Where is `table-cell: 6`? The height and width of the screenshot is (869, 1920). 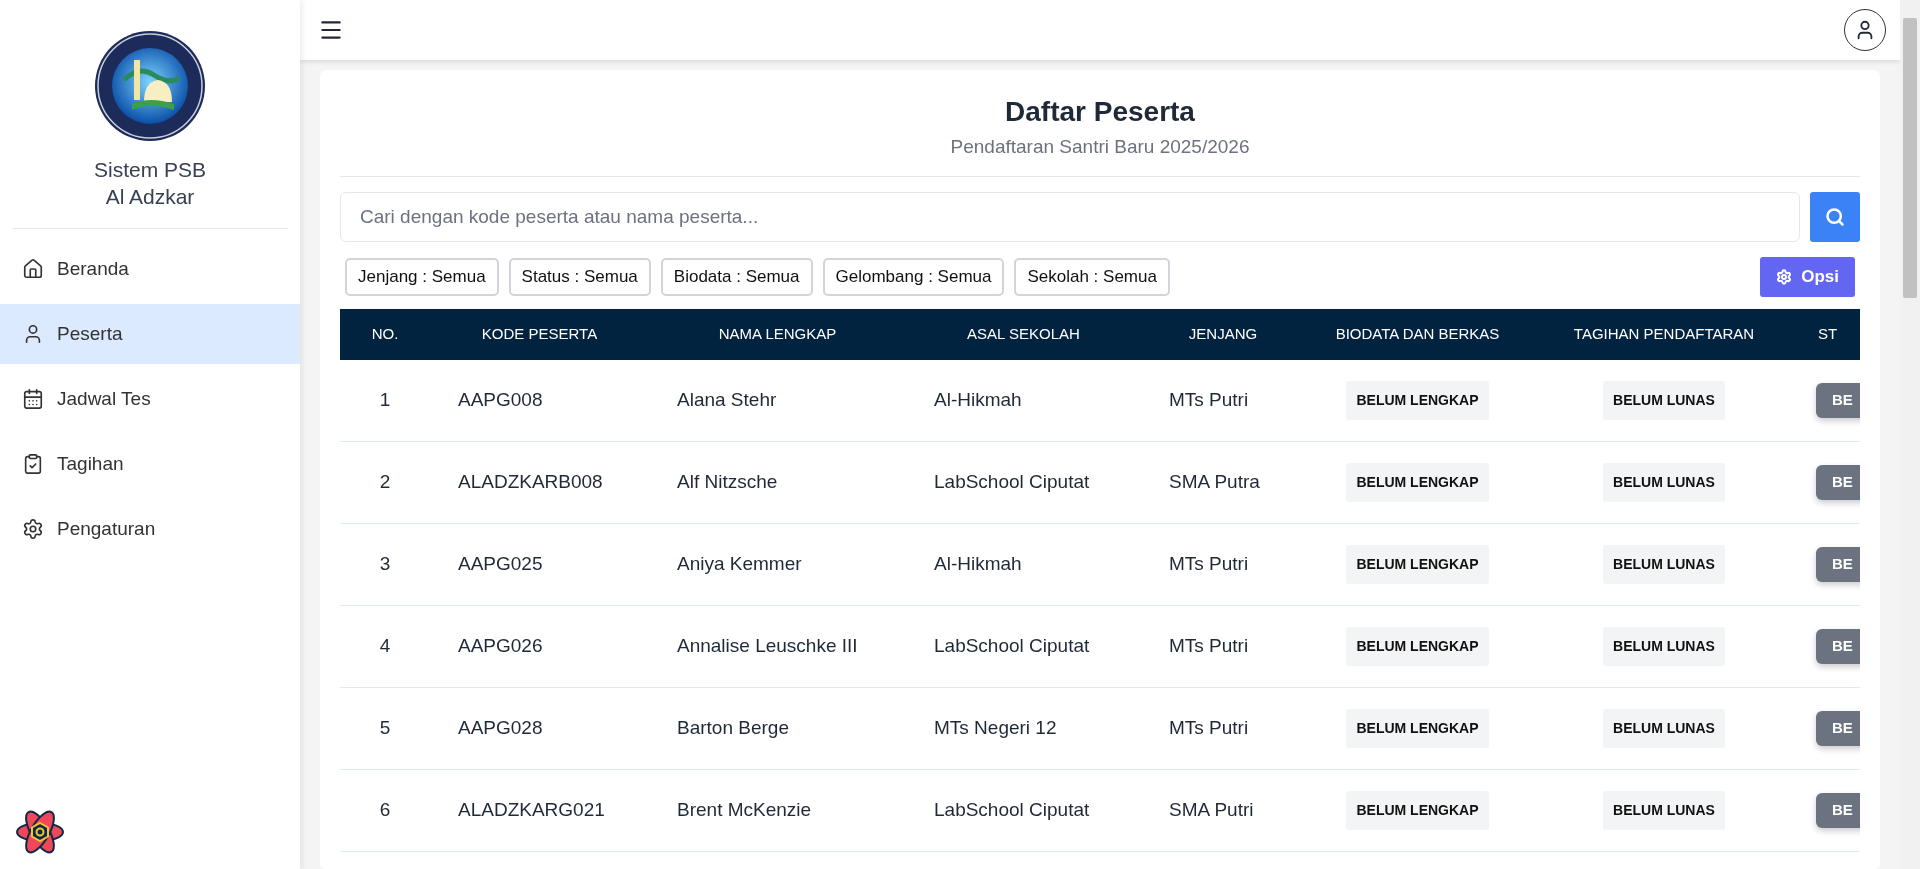 table-cell: 6 is located at coordinates (385, 810).